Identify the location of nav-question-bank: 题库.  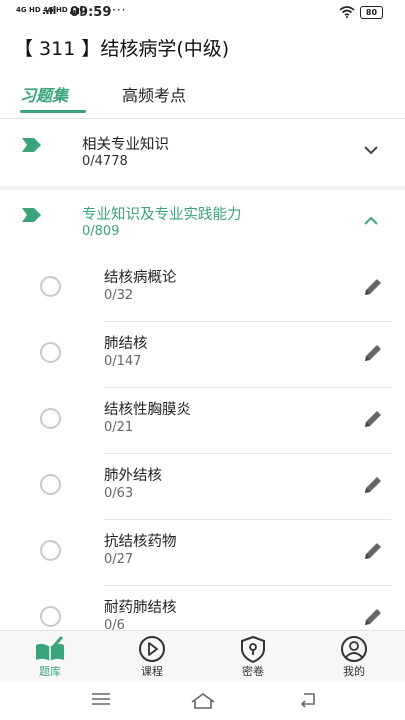
(50, 657).